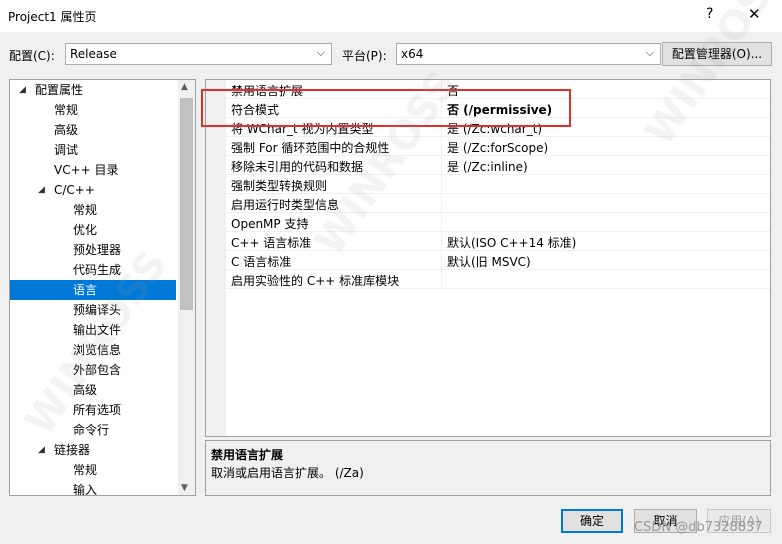 This screenshot has width=782, height=544. What do you see at coordinates (184, 488) in the screenshot?
I see `scroll-down-icon: ▼` at bounding box center [184, 488].